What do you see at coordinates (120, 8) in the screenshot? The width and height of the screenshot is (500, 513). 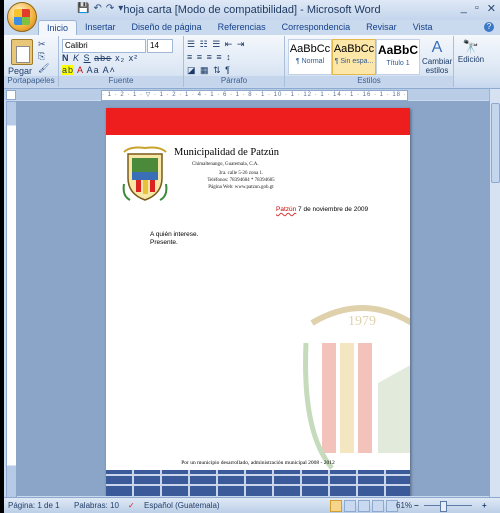 I see `qat-dropdown-icon: ▾` at bounding box center [120, 8].